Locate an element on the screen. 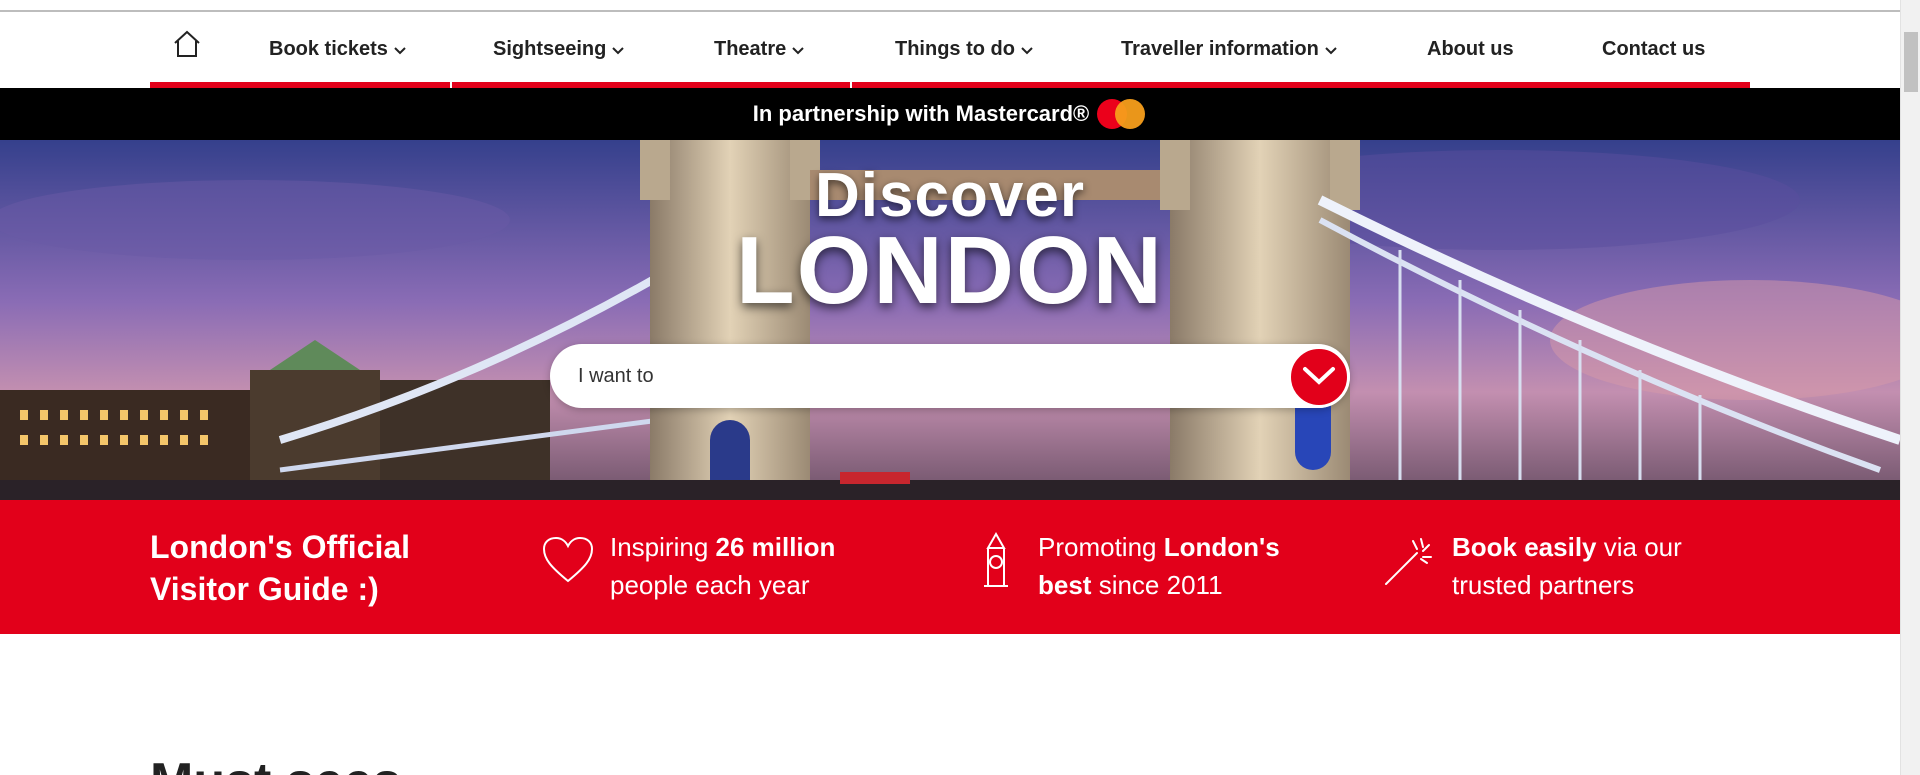  feature-text: Promoting London's best since 2011 is located at coordinates (1159, 566).